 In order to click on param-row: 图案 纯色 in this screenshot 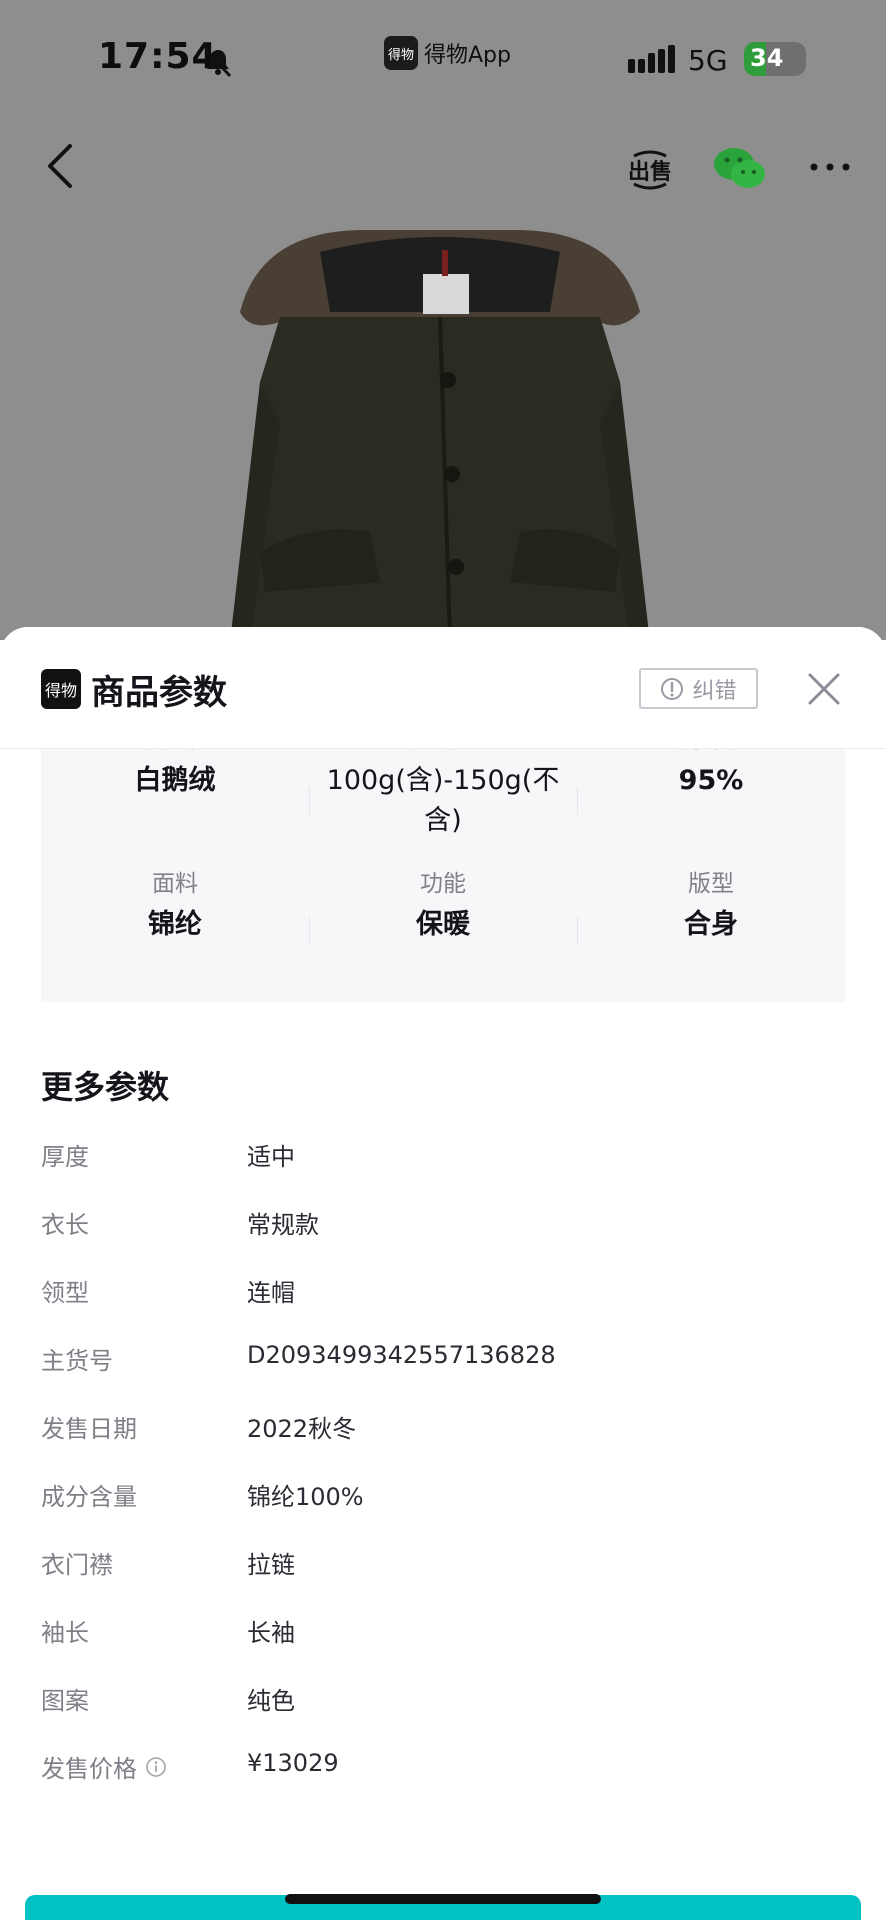, I will do `click(443, 1705)`.